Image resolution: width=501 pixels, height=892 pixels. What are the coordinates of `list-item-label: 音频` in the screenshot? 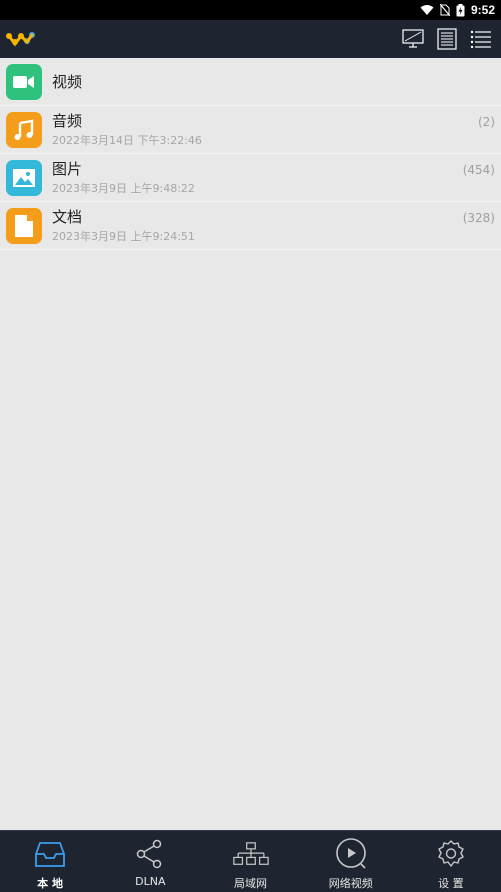 It's located at (67, 120).